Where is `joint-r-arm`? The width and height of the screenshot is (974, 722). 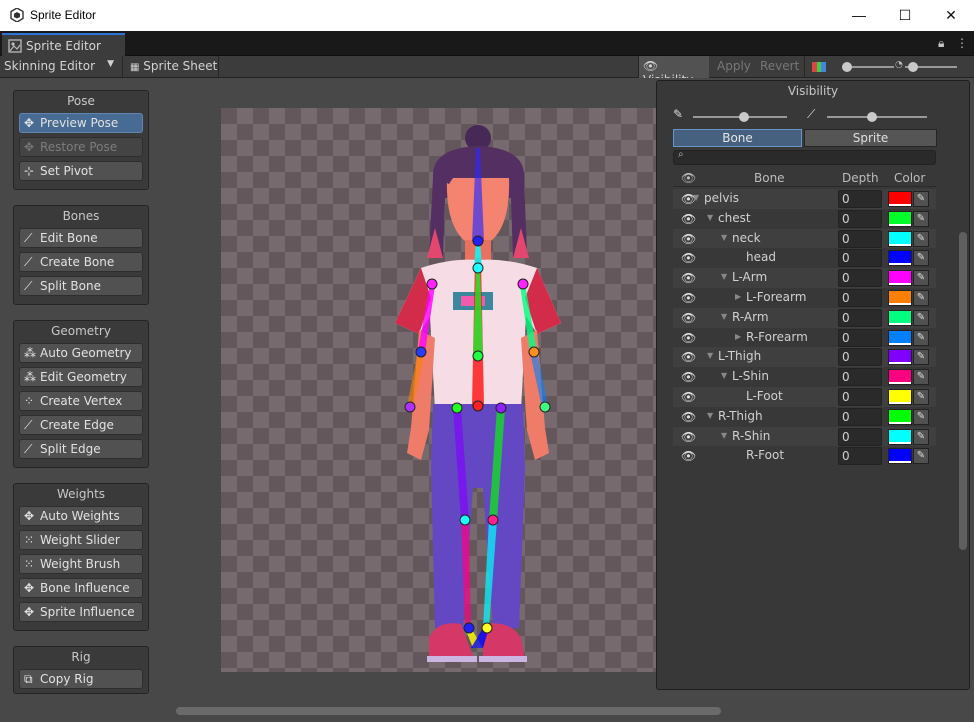
joint-r-arm is located at coordinates (523, 284).